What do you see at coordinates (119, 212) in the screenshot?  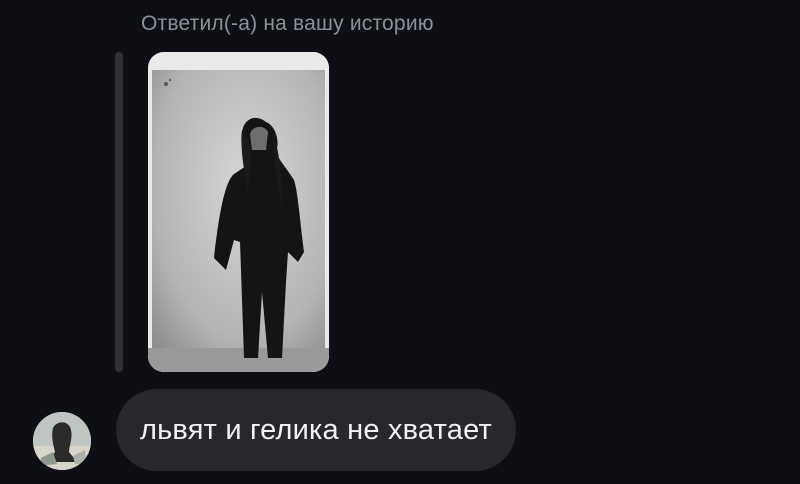 I see `reply-indicator-bar` at bounding box center [119, 212].